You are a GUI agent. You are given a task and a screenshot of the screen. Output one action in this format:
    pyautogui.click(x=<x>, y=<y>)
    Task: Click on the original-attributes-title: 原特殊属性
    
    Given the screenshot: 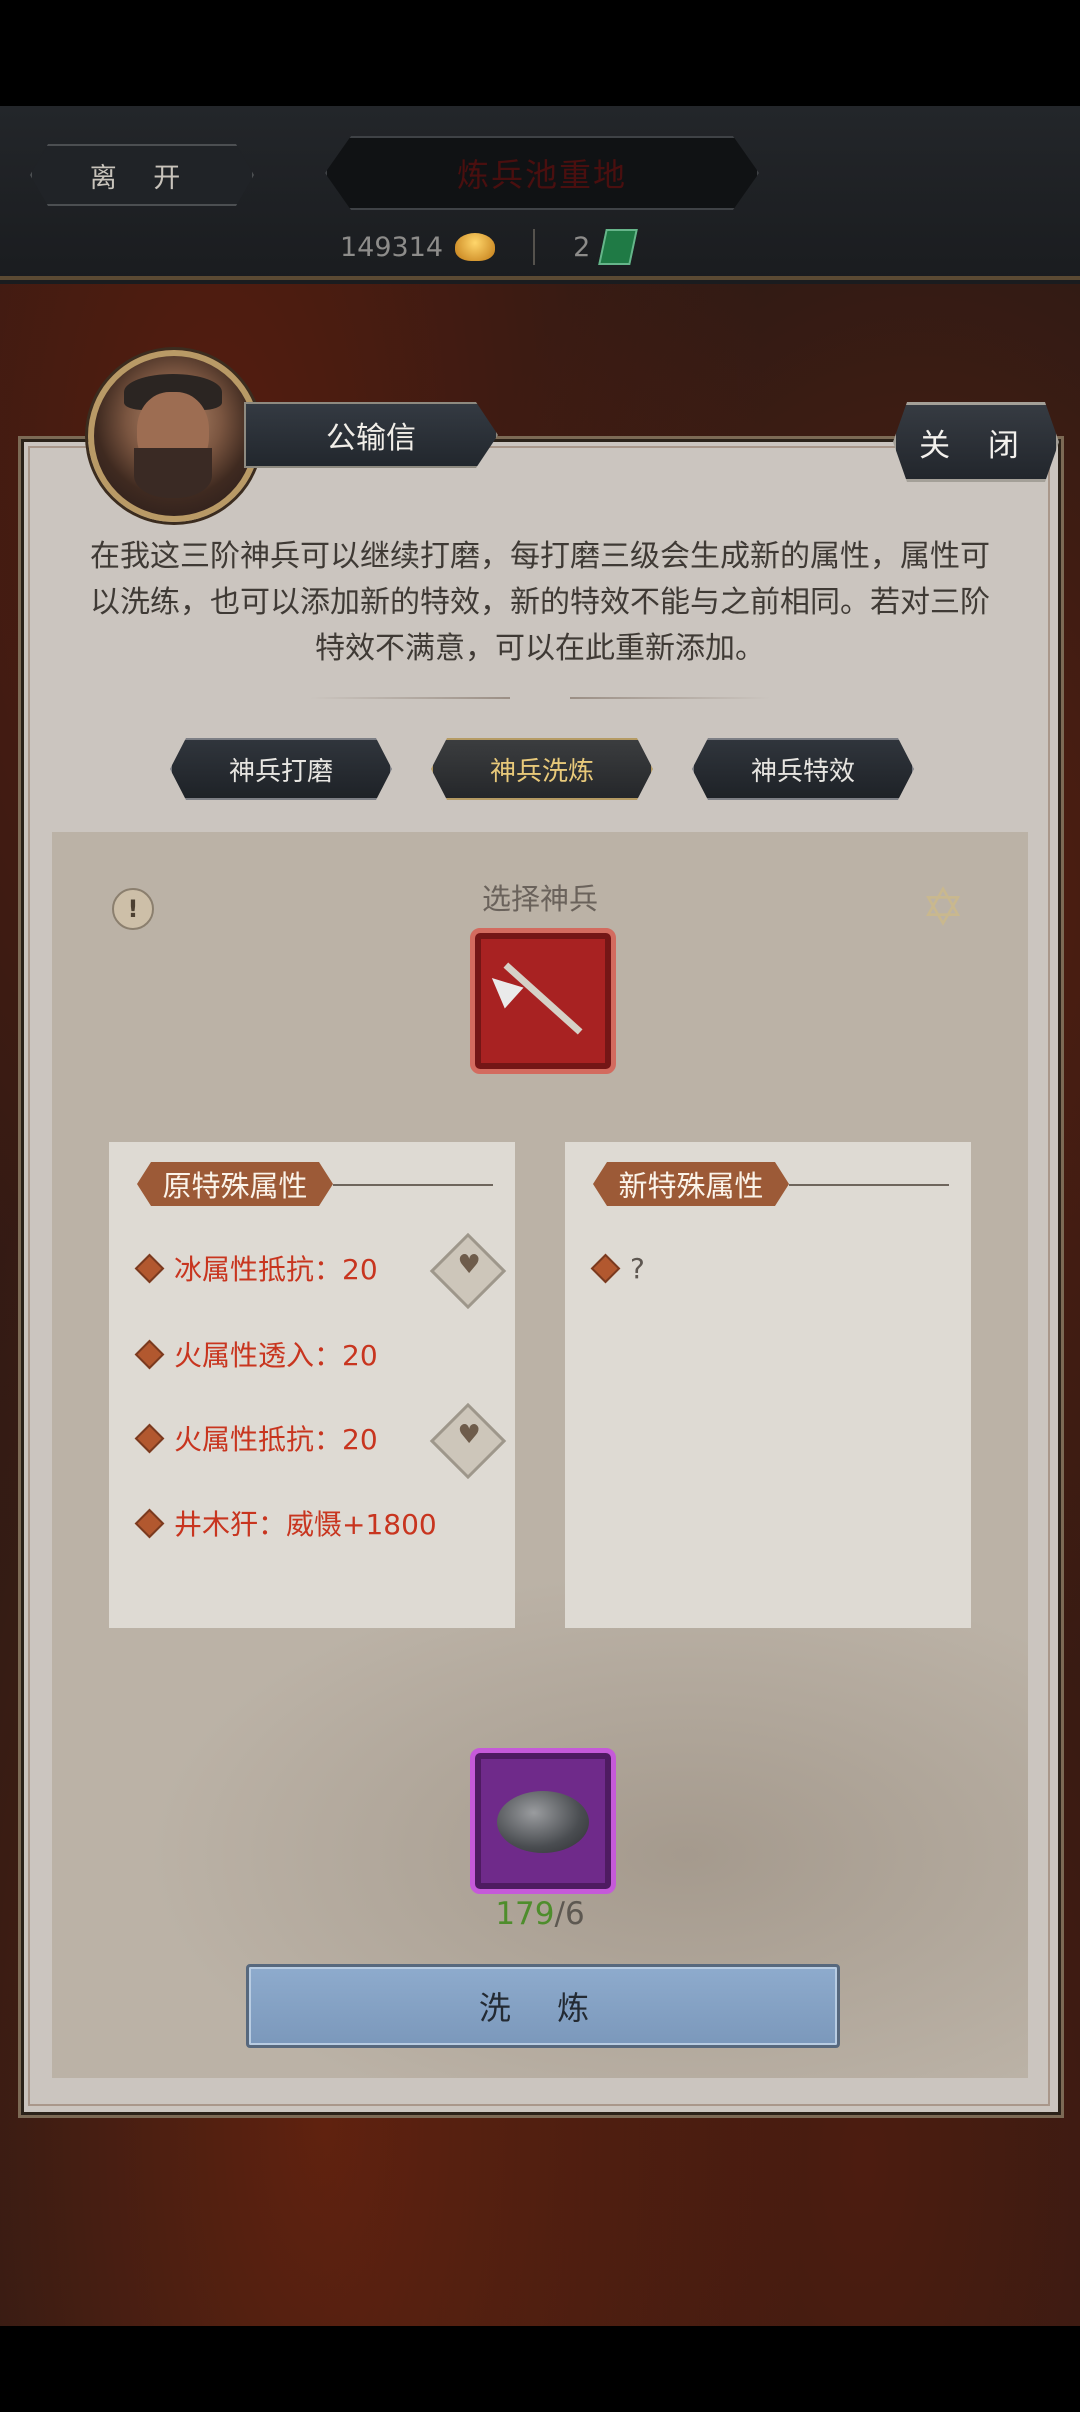 What is the action you would take?
    pyautogui.click(x=235, y=1184)
    